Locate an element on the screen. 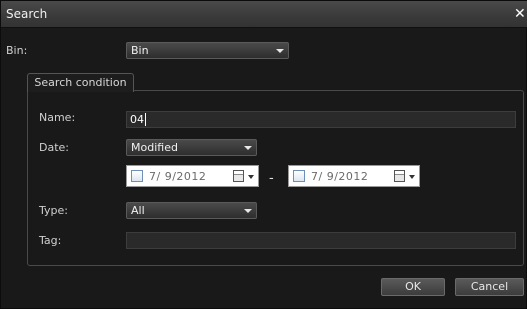 This screenshot has height=309, width=527. tab-search-condition: Search condition is located at coordinates (80, 82).